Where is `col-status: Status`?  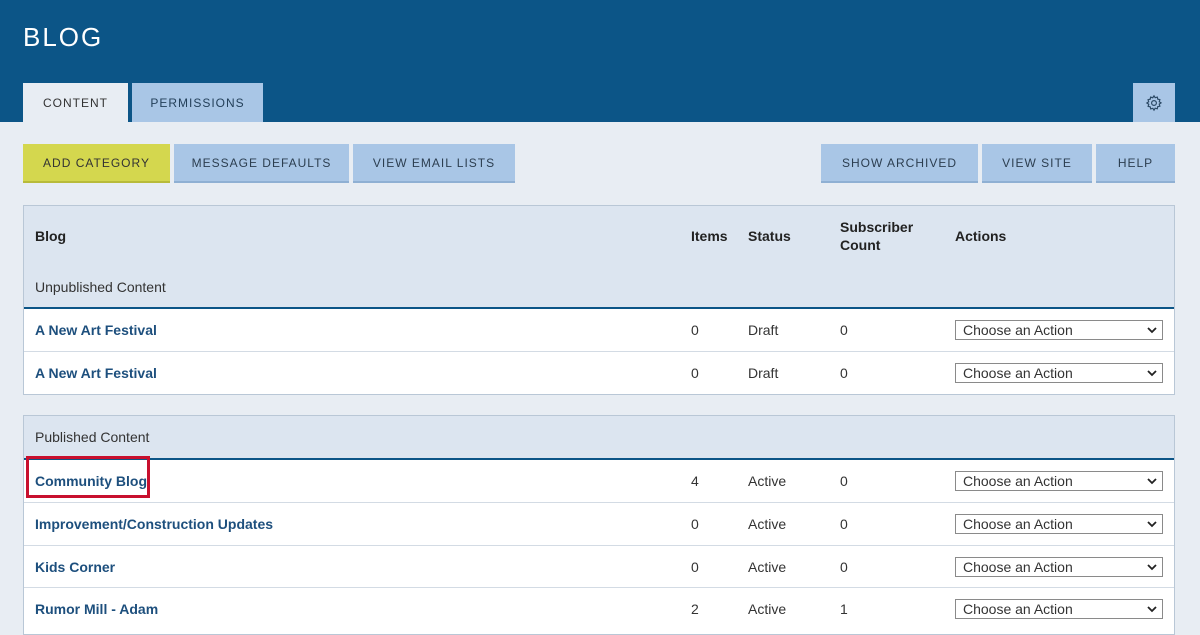
col-status: Status is located at coordinates (769, 236).